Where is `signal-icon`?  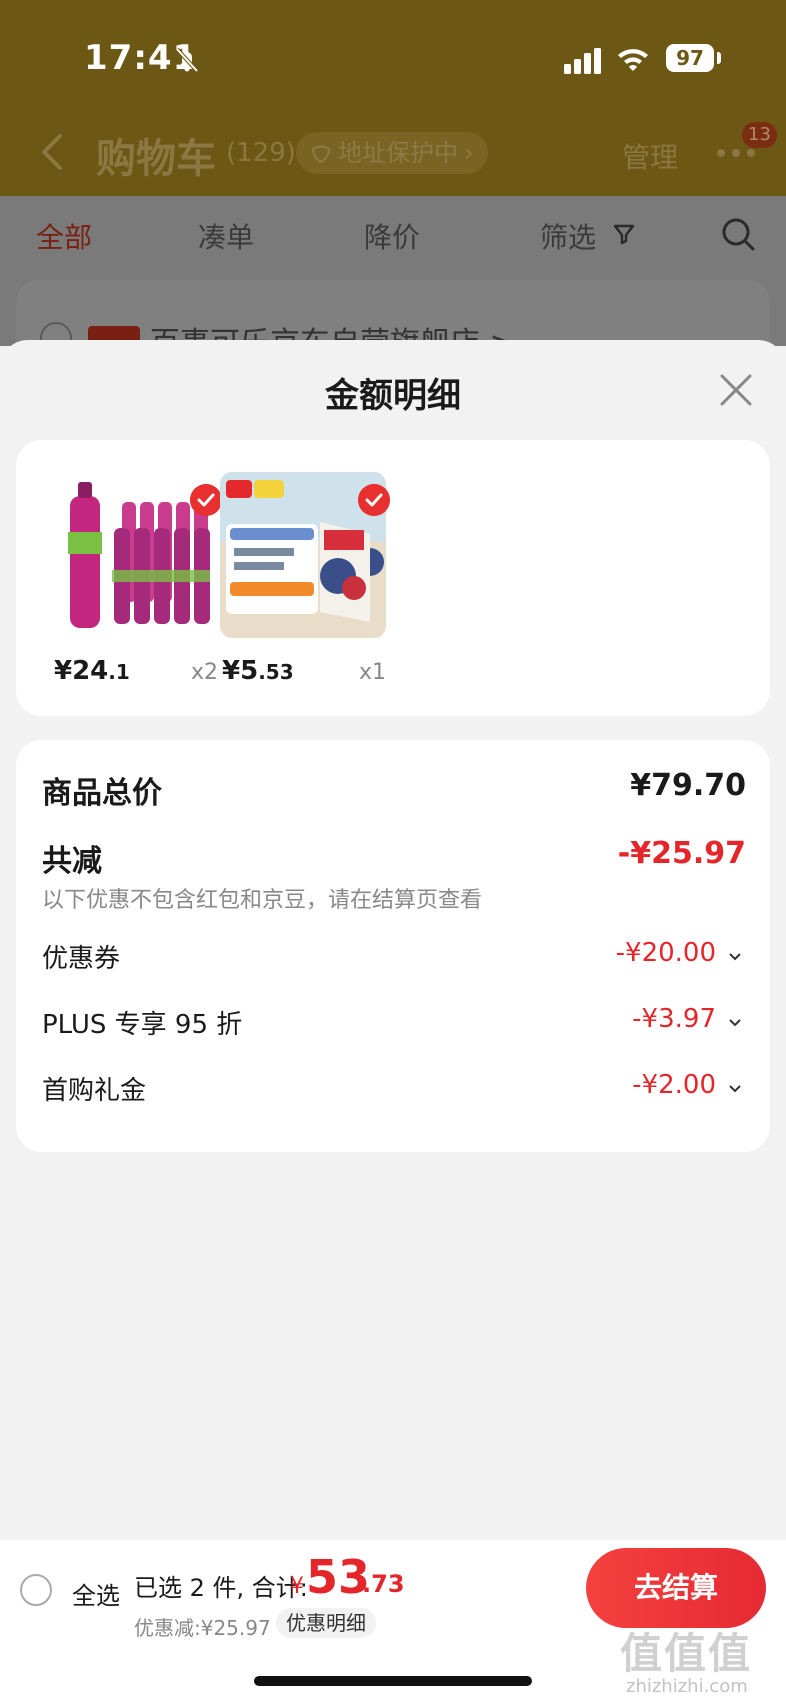
signal-icon is located at coordinates (582, 61).